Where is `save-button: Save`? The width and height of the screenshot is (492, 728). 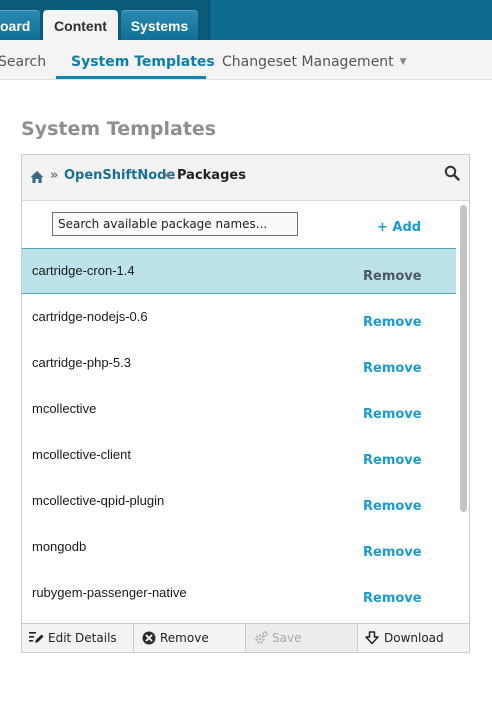 save-button: Save is located at coordinates (302, 638).